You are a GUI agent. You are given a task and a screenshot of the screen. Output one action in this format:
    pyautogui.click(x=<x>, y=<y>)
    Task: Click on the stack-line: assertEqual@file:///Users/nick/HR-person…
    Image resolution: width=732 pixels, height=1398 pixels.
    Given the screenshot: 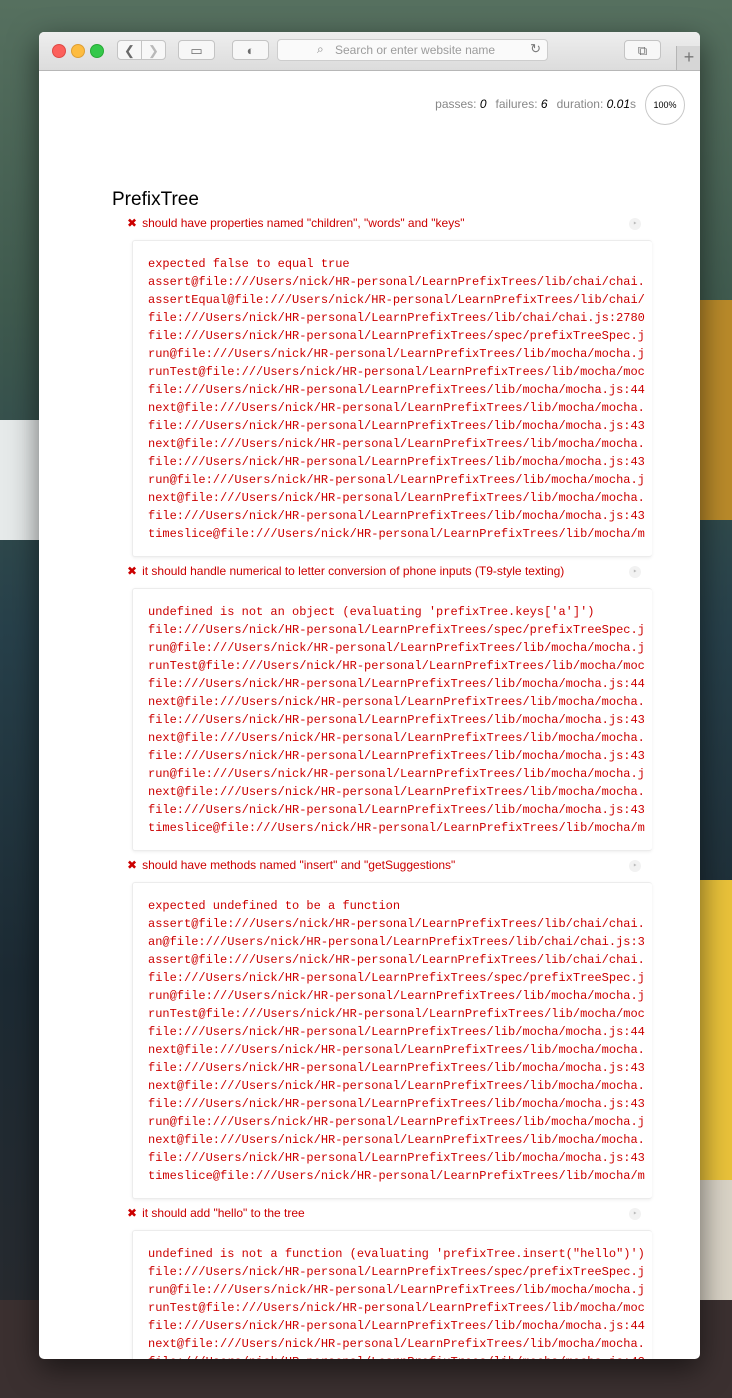 What is the action you would take?
    pyautogui.click(x=396, y=300)
    